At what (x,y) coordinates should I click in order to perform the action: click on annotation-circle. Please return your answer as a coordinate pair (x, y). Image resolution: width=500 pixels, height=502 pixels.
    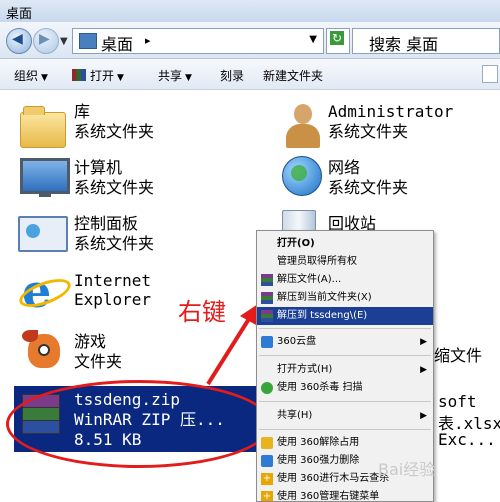
    Looking at the image, I should click on (139, 424).